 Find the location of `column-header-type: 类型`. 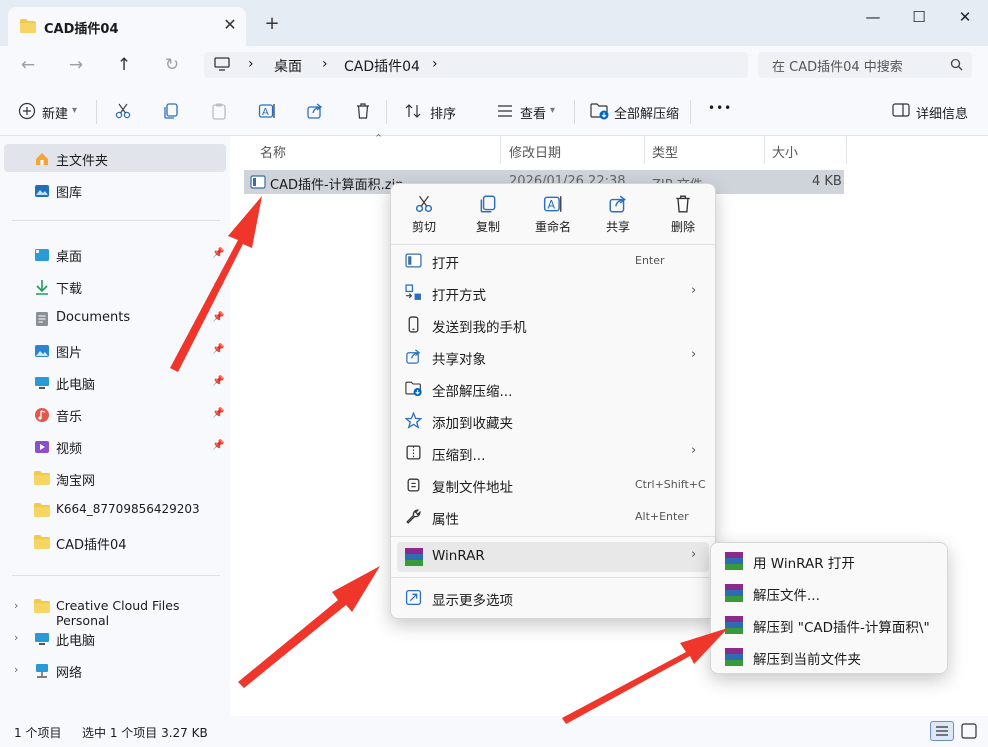

column-header-type: 类型 is located at coordinates (665, 151).